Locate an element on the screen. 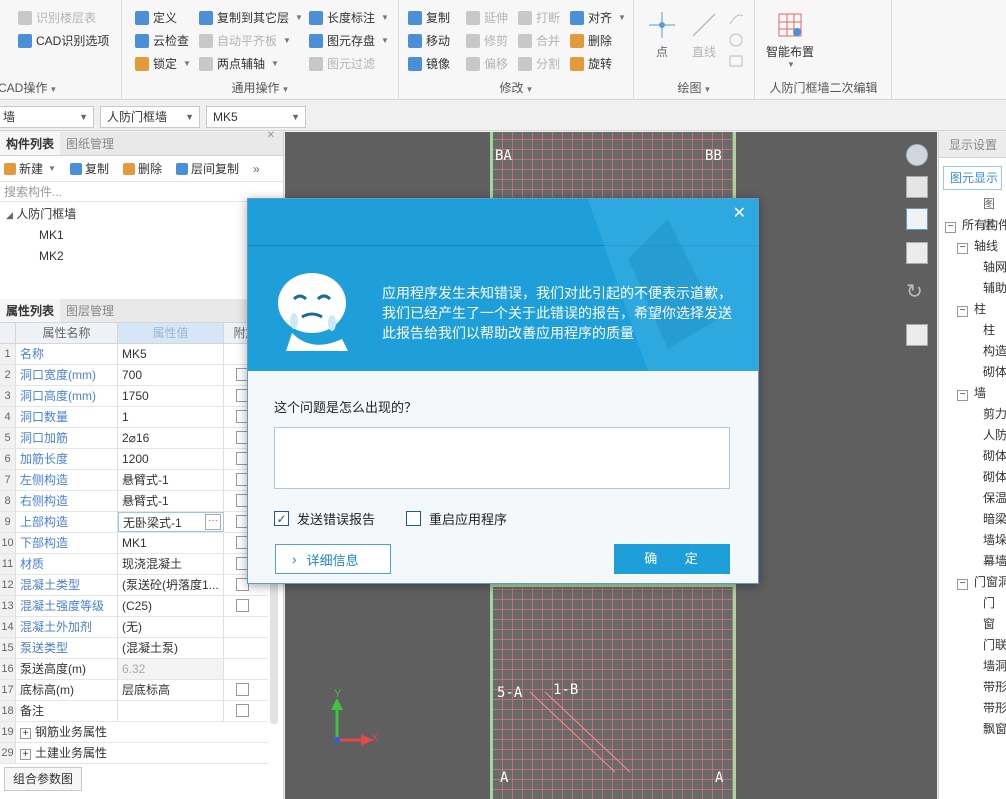 This screenshot has width=1006, height=799. offset-button: 偏移 is located at coordinates (487, 64).